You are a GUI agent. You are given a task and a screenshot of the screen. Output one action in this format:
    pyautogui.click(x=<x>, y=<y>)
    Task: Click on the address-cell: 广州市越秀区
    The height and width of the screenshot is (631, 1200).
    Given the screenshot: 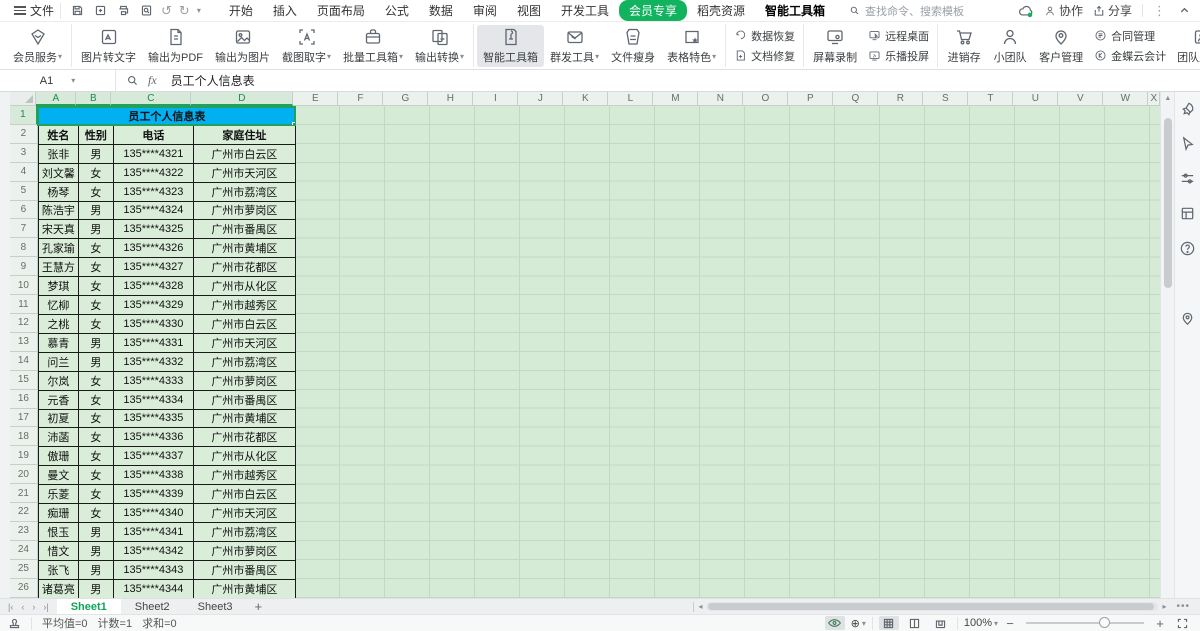 What is the action you would take?
    pyautogui.click(x=244, y=475)
    